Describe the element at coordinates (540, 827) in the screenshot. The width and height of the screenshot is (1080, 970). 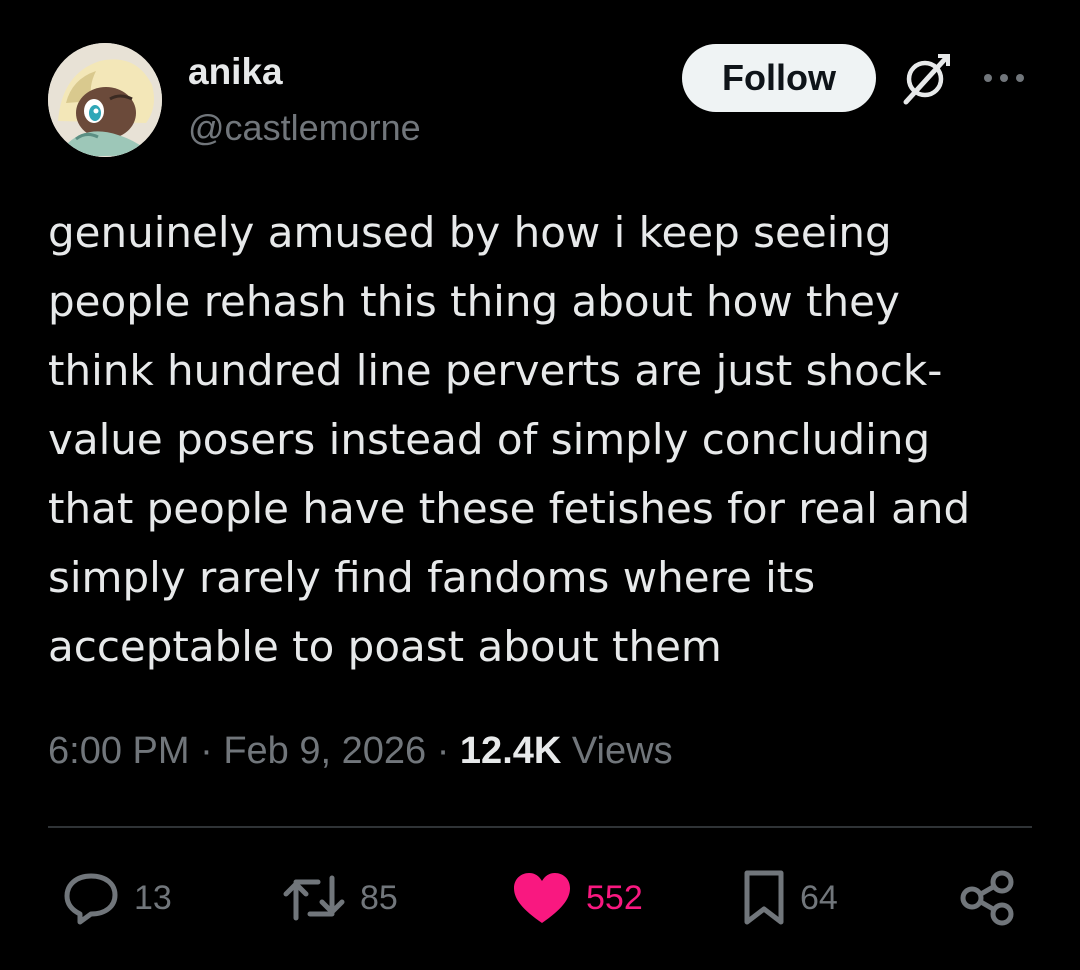
I see `divider` at that location.